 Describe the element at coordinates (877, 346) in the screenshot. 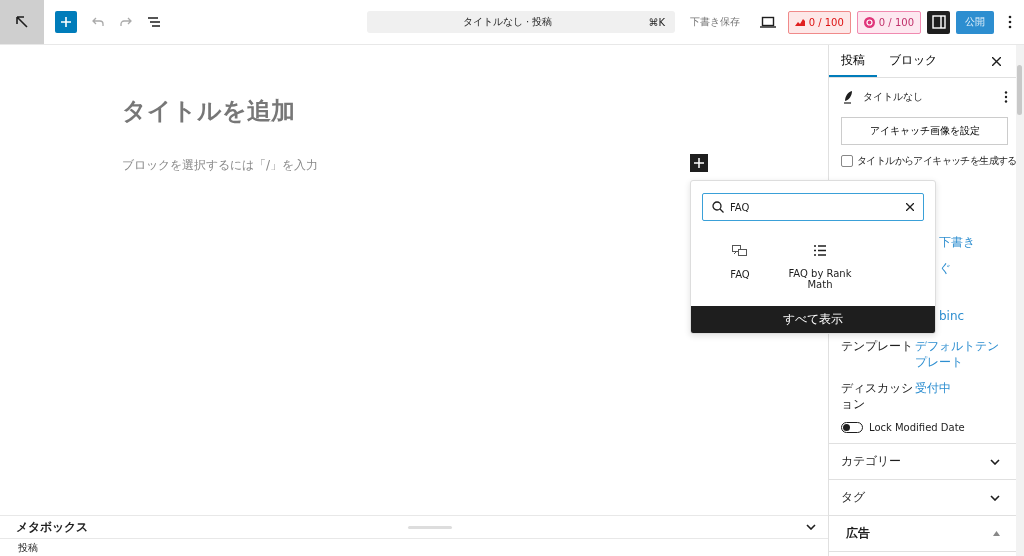

I see `field-label: テンプレート` at that location.